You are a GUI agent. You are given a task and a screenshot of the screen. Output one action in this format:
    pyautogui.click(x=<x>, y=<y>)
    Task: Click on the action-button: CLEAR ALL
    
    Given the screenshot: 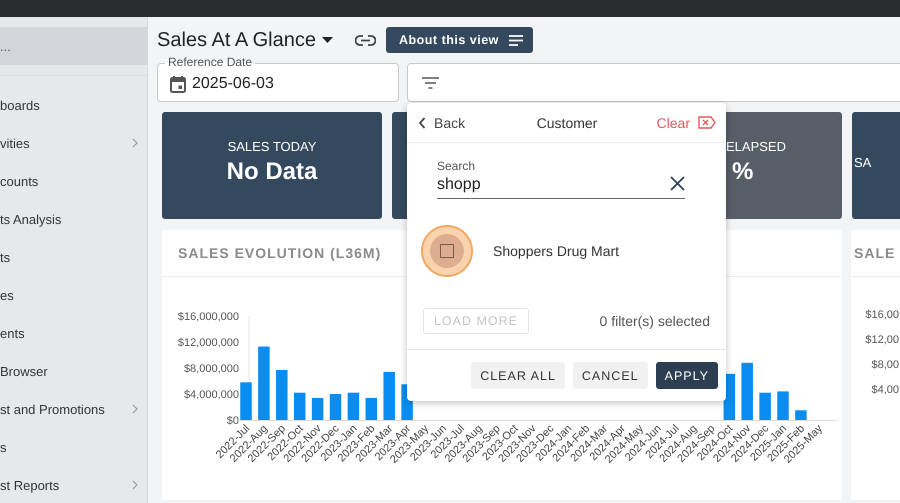 What is the action you would take?
    pyautogui.click(x=518, y=375)
    